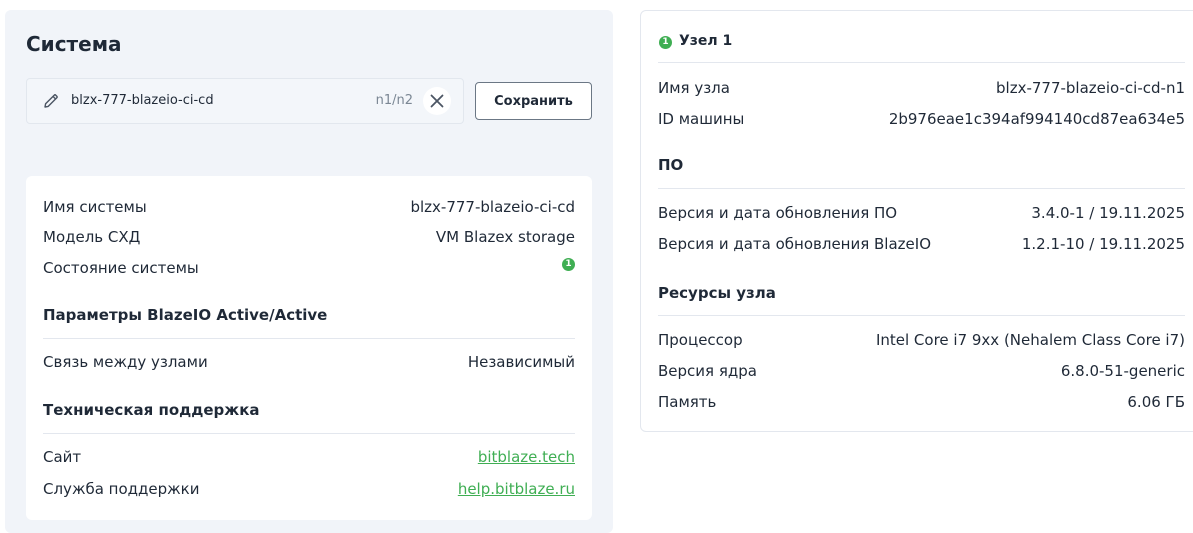 The width and height of the screenshot is (1193, 533). I want to click on site-link: bitblaze.tech, so click(526, 457).